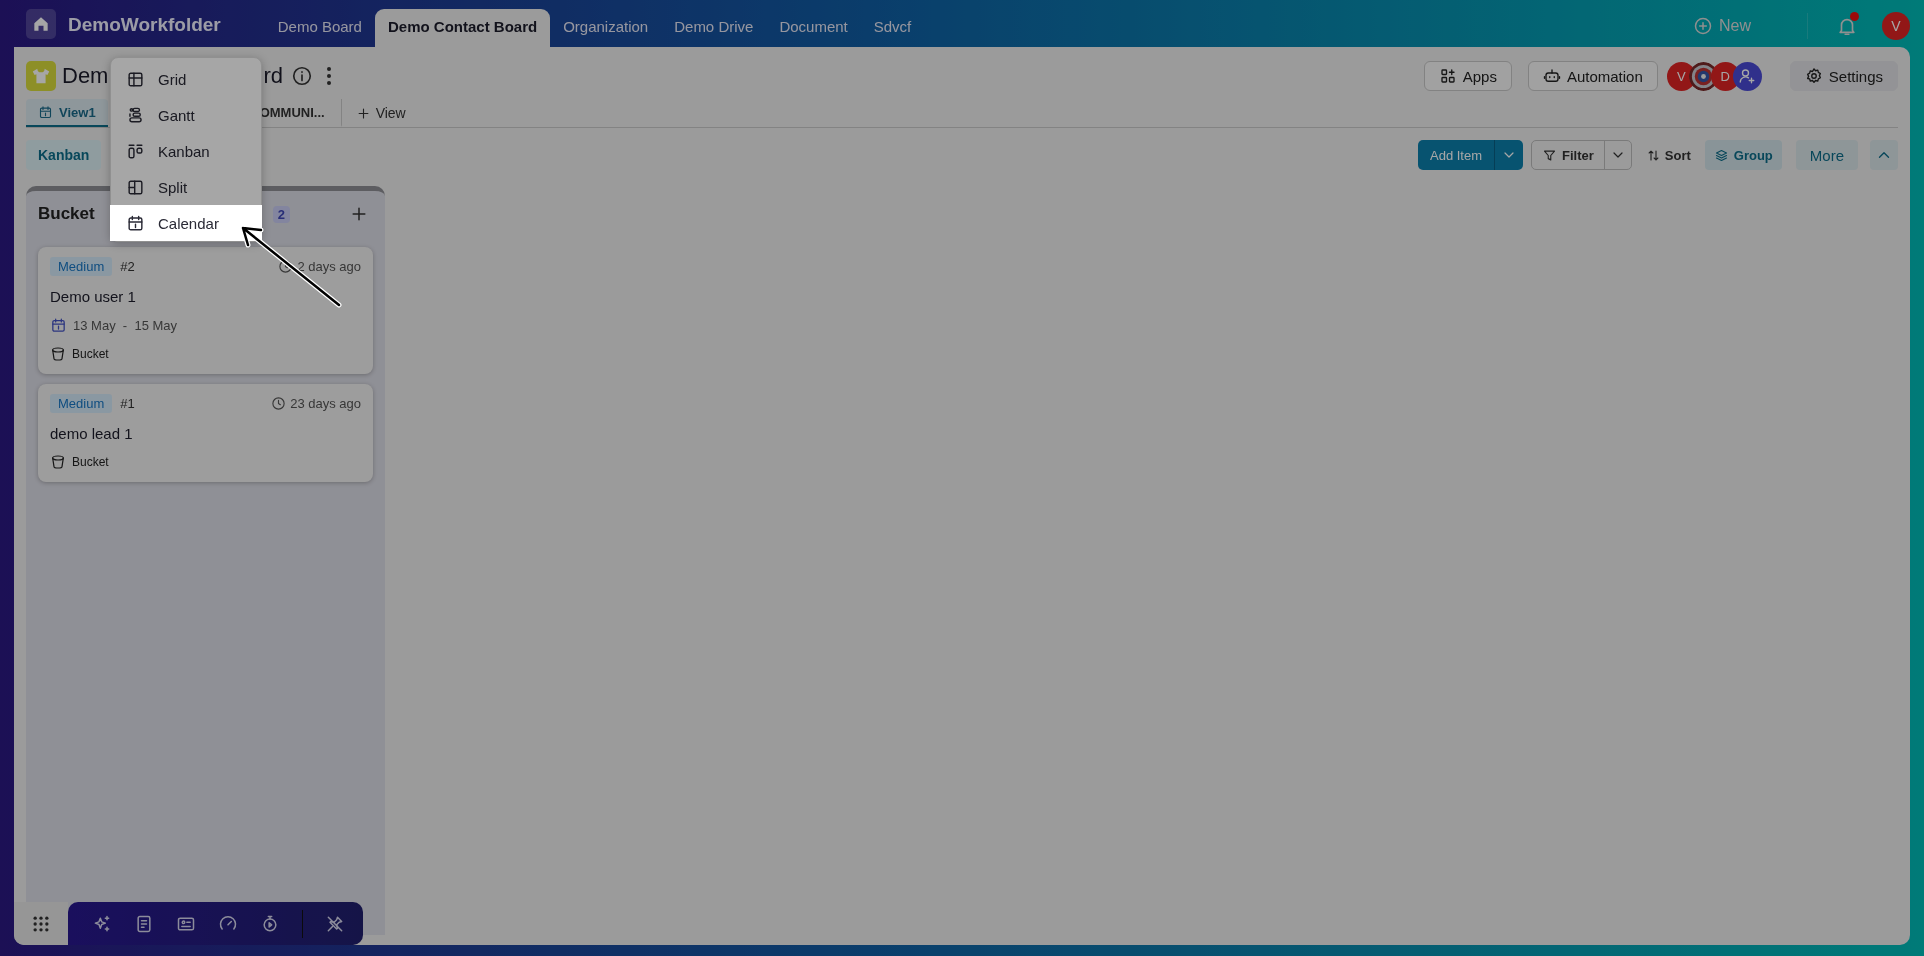  Describe the element at coordinates (1467, 76) in the screenshot. I see `apps-button: Apps` at that location.